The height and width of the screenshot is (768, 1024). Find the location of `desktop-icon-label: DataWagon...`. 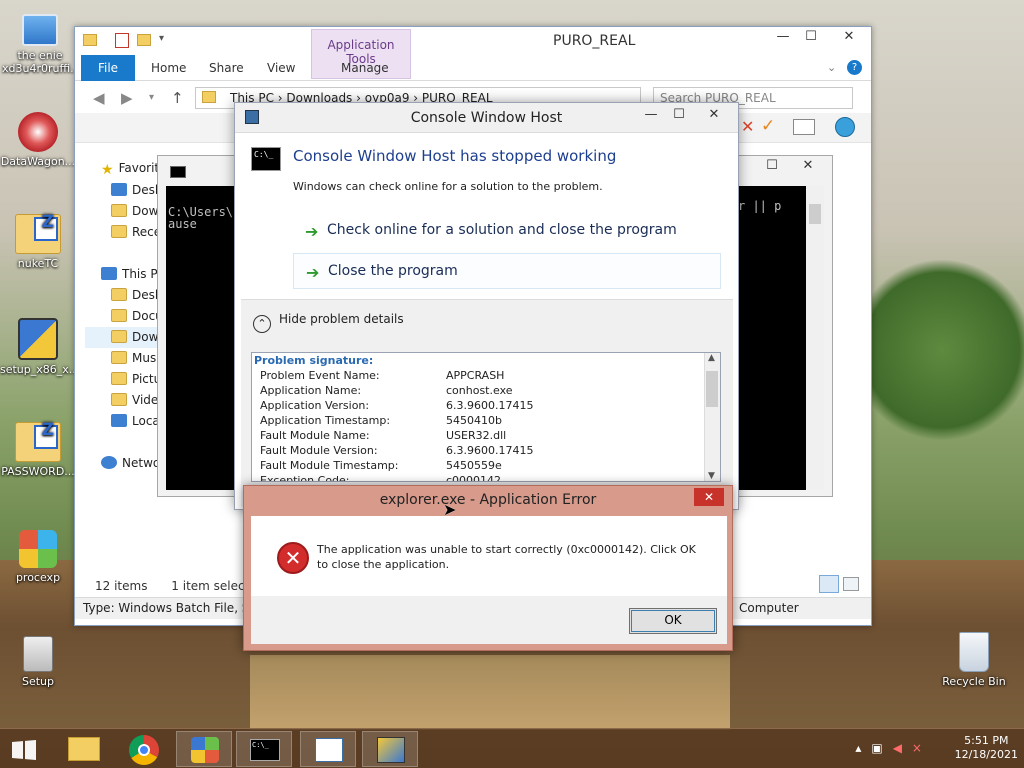

desktop-icon-label: DataWagon... is located at coordinates (38, 161).